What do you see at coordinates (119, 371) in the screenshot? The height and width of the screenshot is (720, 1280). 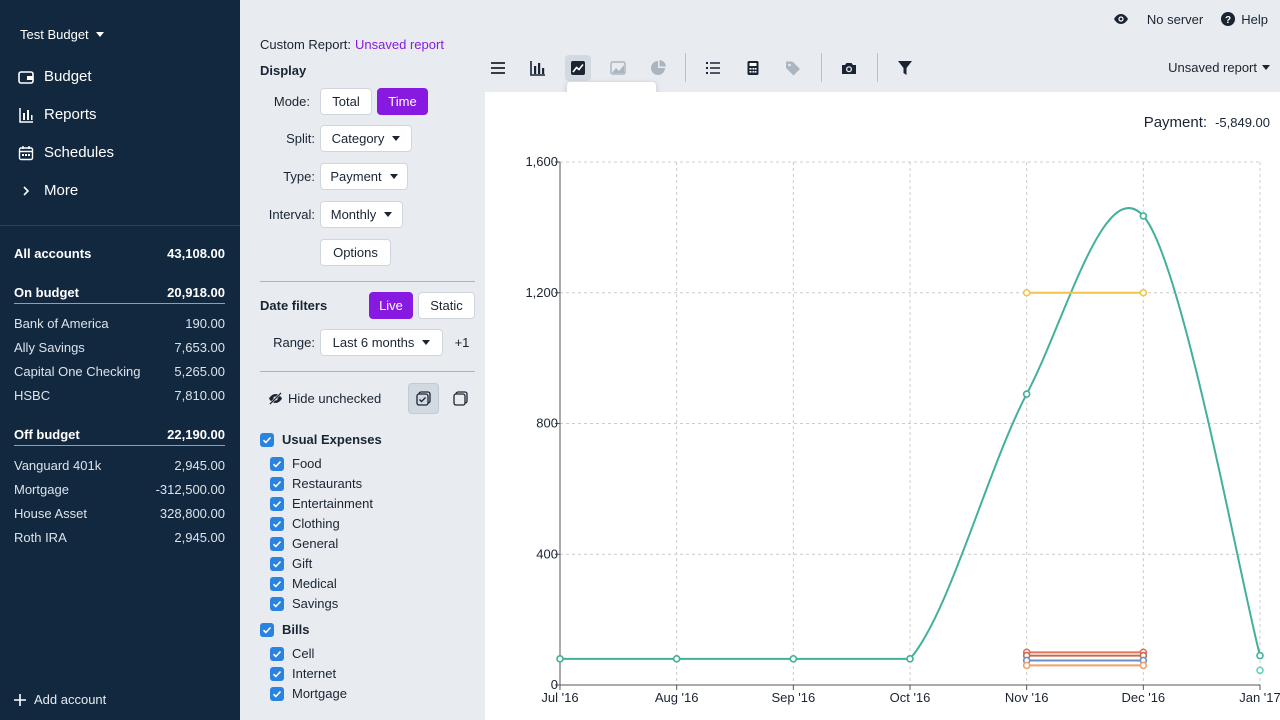 I see `account-row: Capital One Checking 5,265.00` at bounding box center [119, 371].